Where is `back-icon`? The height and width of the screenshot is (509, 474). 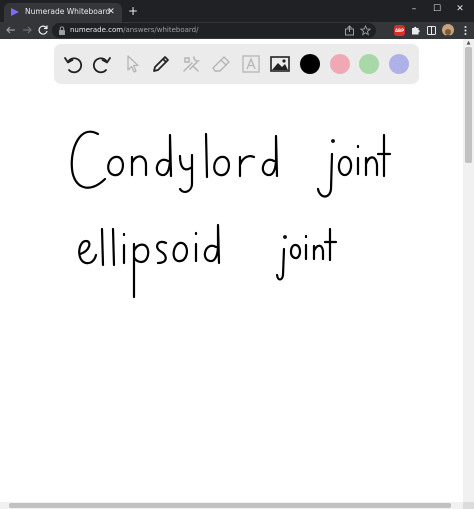
back-icon is located at coordinates (11, 30).